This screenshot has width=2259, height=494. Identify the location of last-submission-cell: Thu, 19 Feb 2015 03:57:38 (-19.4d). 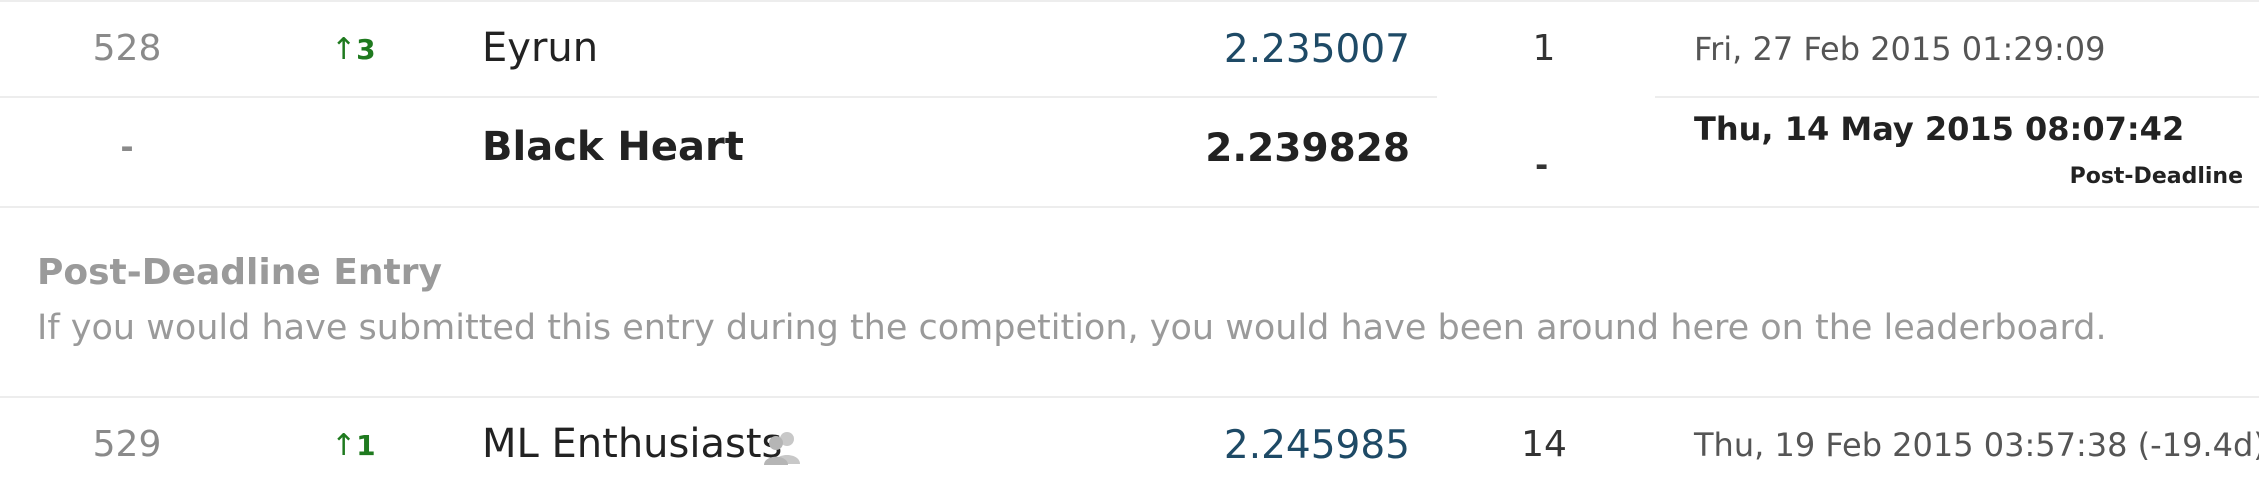
(1976, 445).